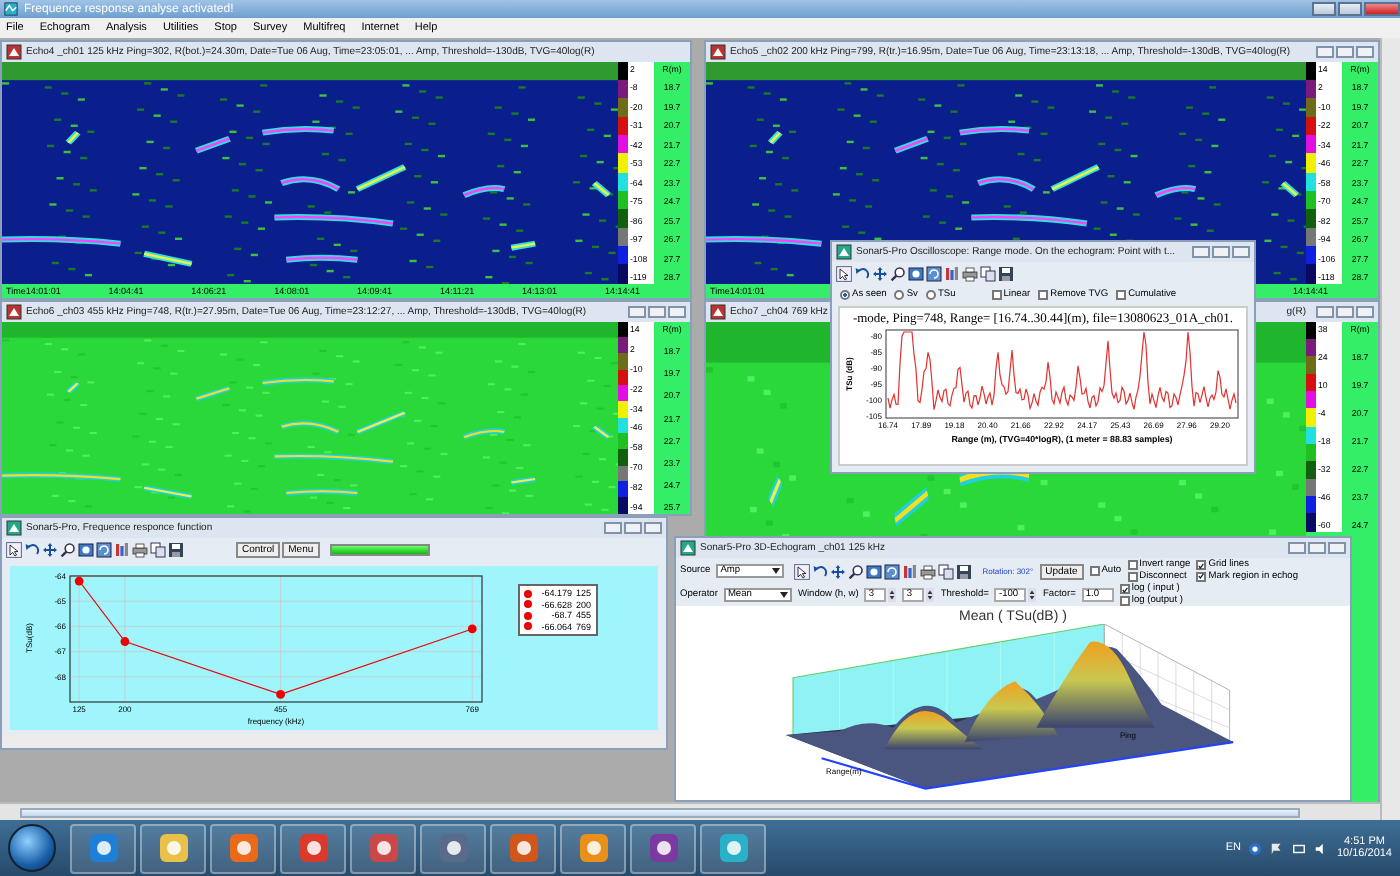 The image size is (1400, 876). What do you see at coordinates (1277, 848) in the screenshot?
I see `flag-icon` at bounding box center [1277, 848].